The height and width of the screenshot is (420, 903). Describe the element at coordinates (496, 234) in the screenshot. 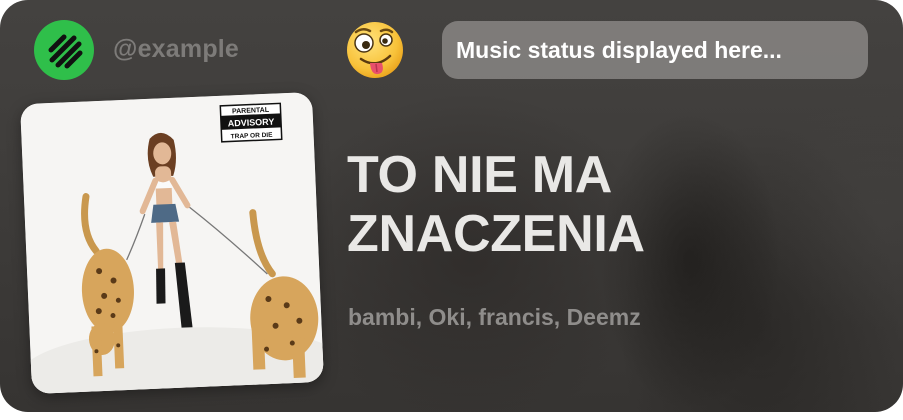

I see `track-title-line-2: ZNACZENIA` at that location.